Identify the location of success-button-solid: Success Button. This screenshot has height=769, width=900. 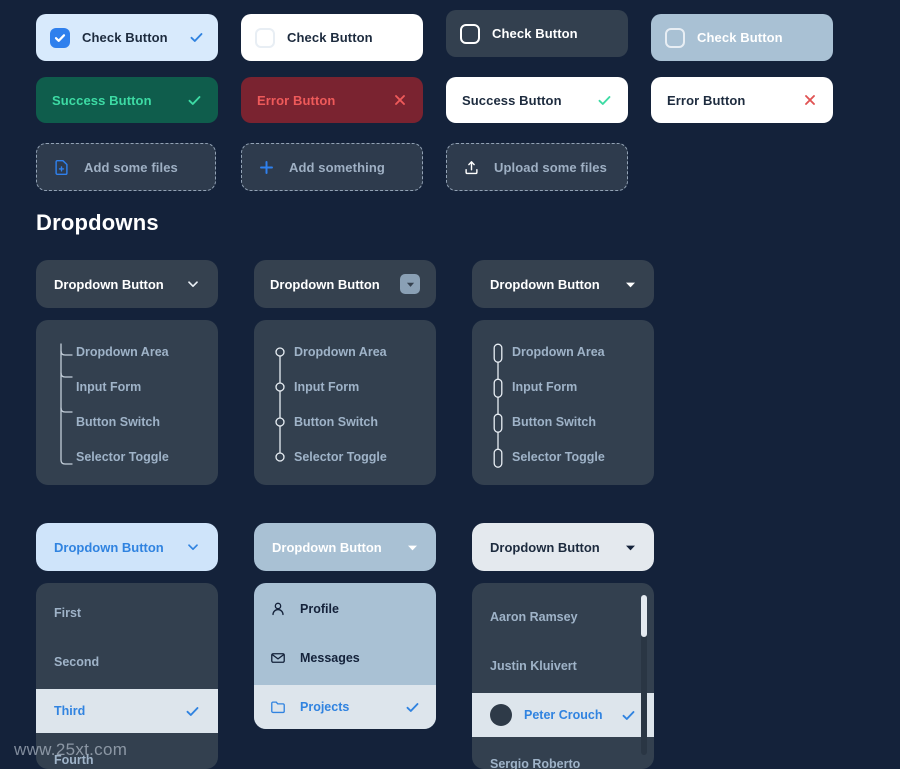
(127, 100).